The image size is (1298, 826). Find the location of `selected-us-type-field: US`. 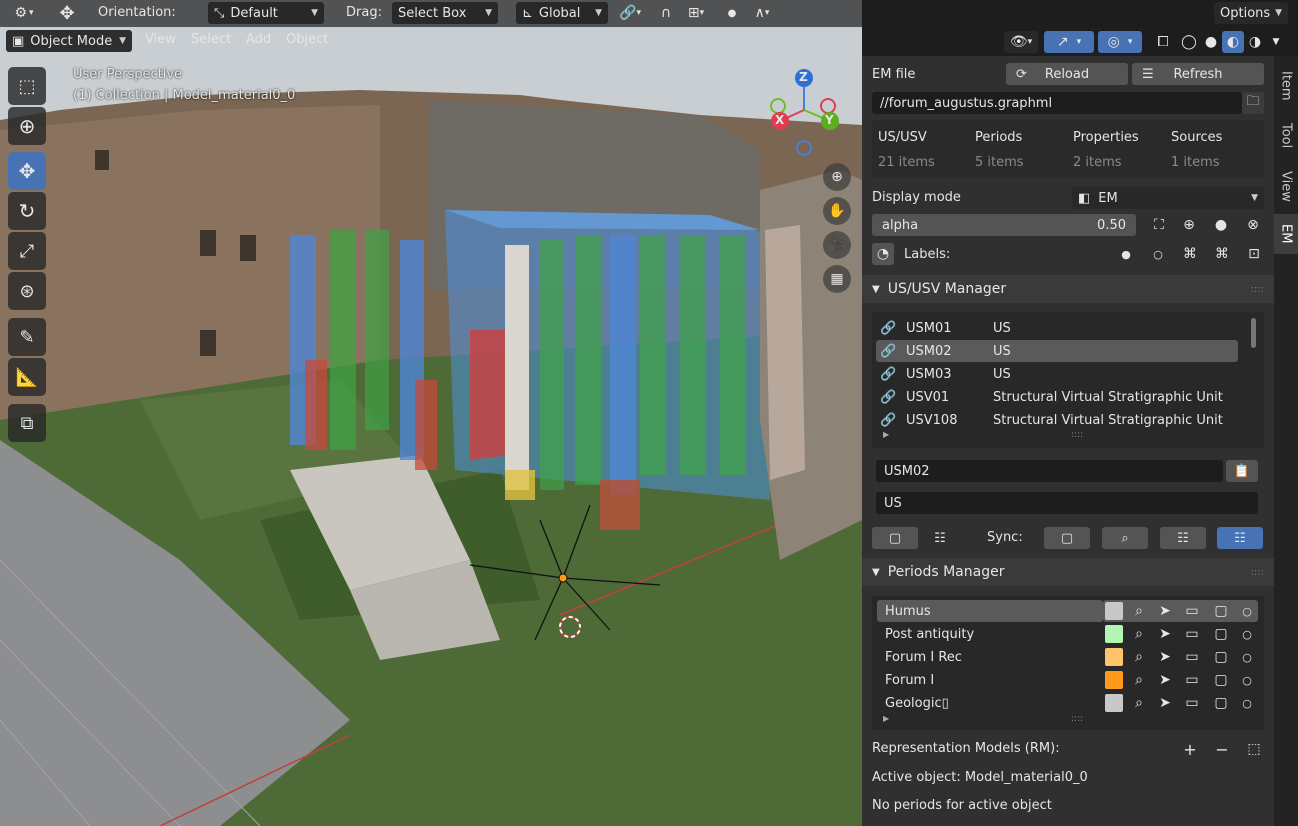

selected-us-type-field: US is located at coordinates (1067, 503).